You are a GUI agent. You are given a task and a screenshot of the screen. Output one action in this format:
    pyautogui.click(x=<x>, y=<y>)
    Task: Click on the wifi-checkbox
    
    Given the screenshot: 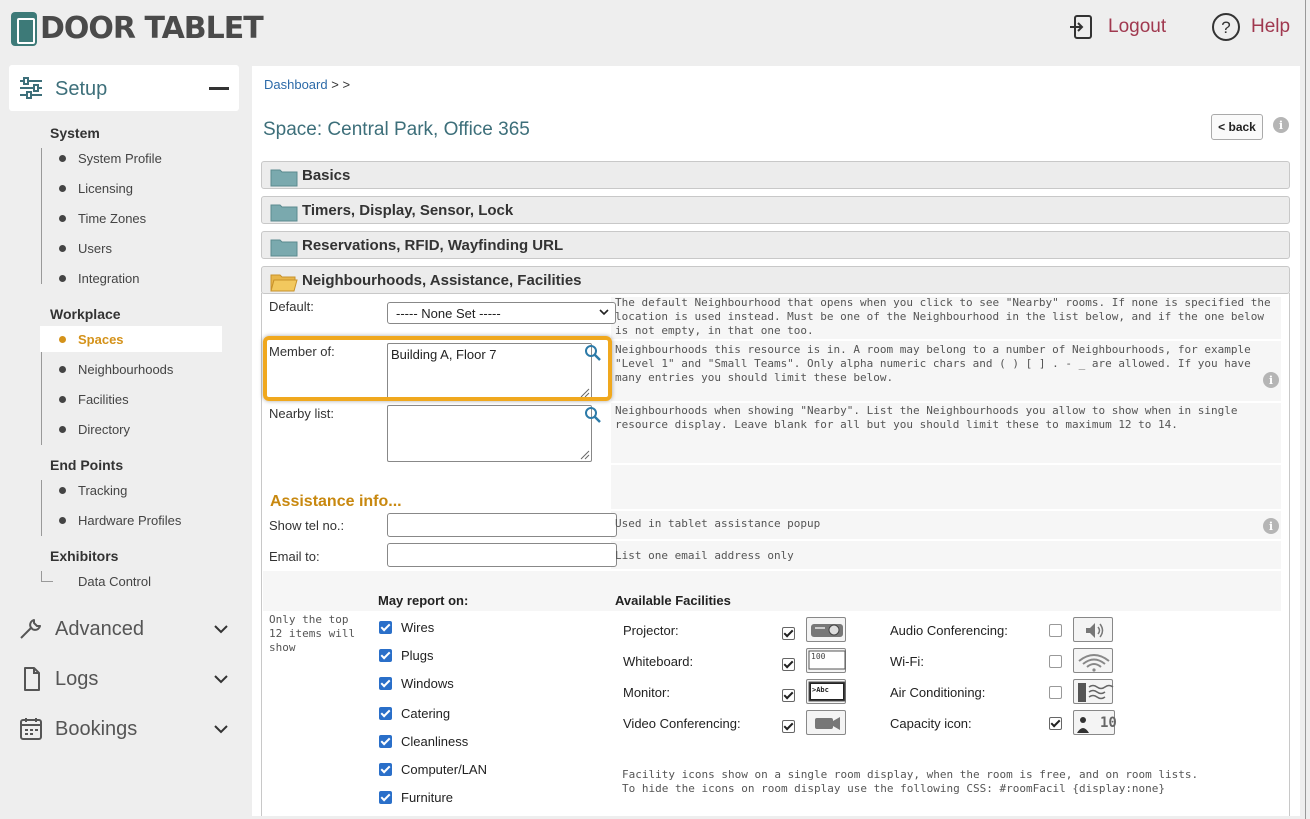 What is the action you would take?
    pyautogui.click(x=1055, y=661)
    